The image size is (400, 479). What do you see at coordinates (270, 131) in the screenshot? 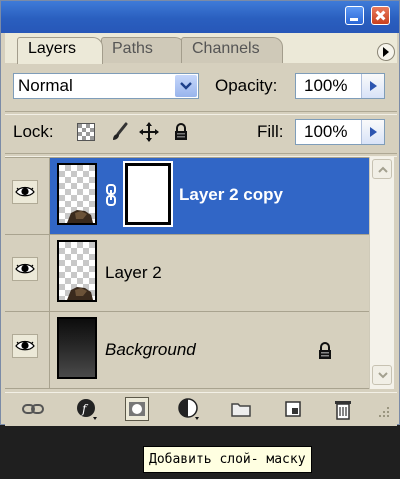
I see `fill-label: Fill:` at bounding box center [270, 131].